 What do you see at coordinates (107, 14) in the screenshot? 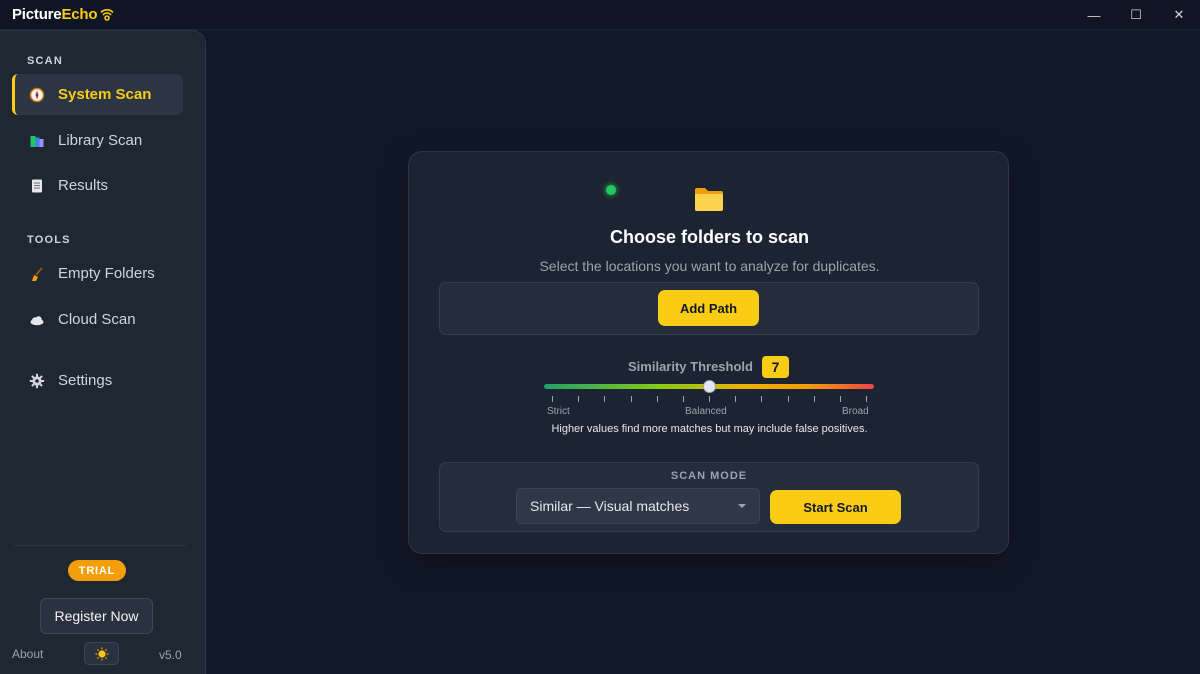
I see `signal-waves-icon` at bounding box center [107, 14].